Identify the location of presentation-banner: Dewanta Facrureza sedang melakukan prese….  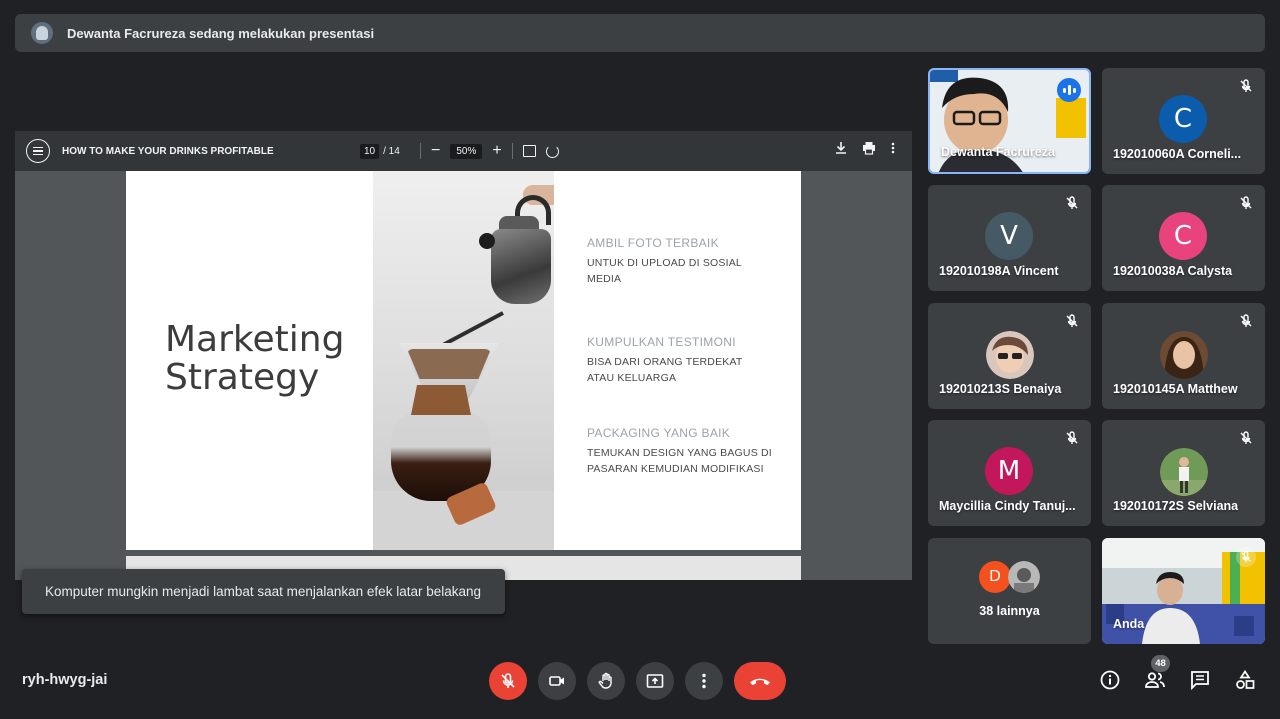
(640, 33).